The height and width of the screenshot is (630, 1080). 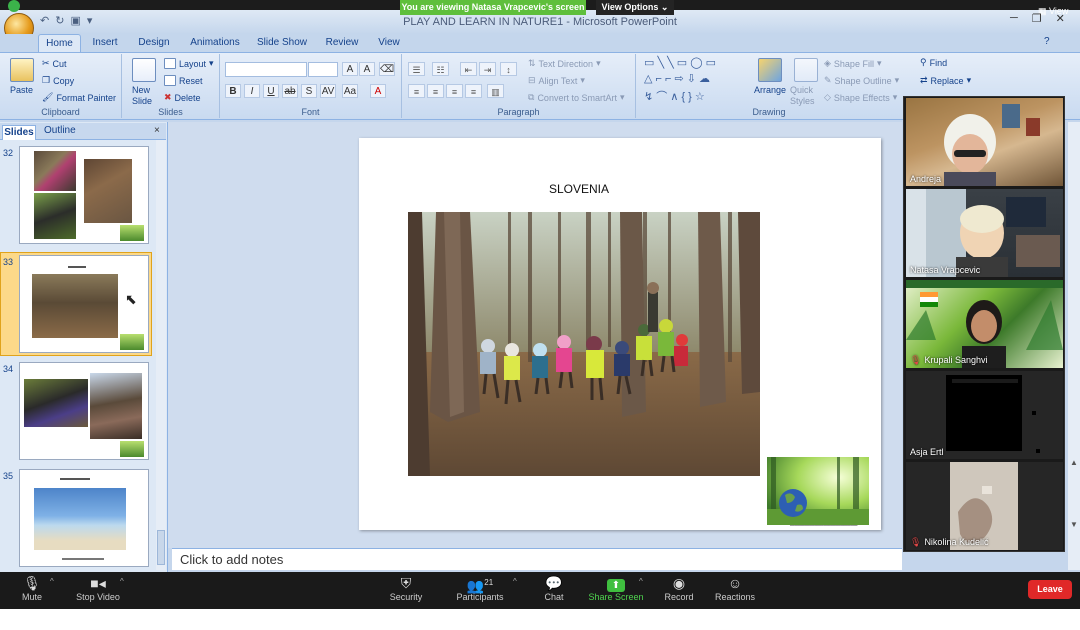 I want to click on participant-tile: 🎙 Nikolina Kudelić, so click(x=984, y=506).